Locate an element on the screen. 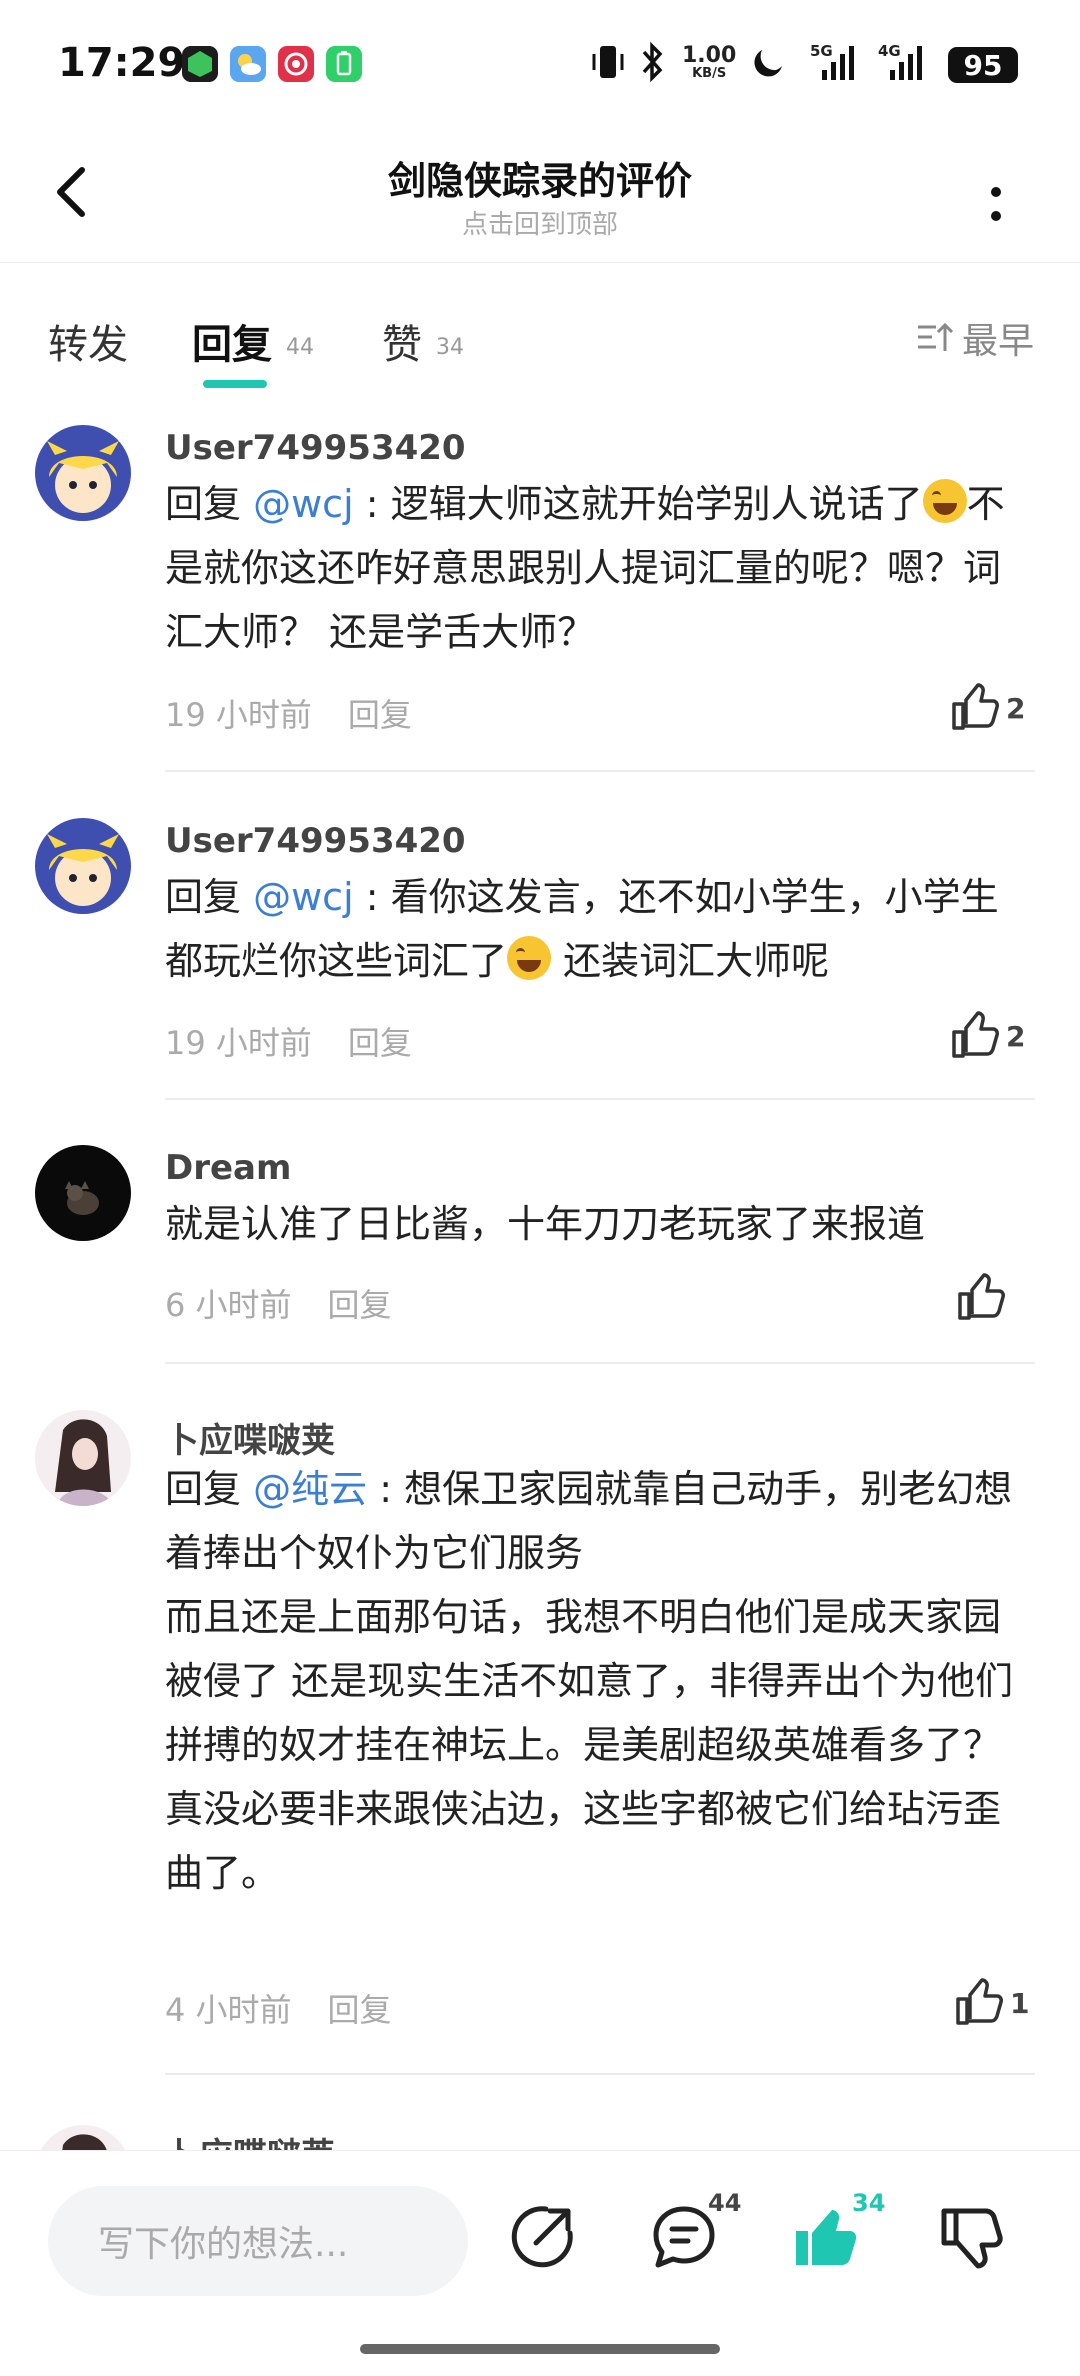 Image resolution: width=1080 pixels, height=2376 pixels. status-bar: 17:29 1.00 KB/S 5G 4G 95 is located at coordinates (540, 65).